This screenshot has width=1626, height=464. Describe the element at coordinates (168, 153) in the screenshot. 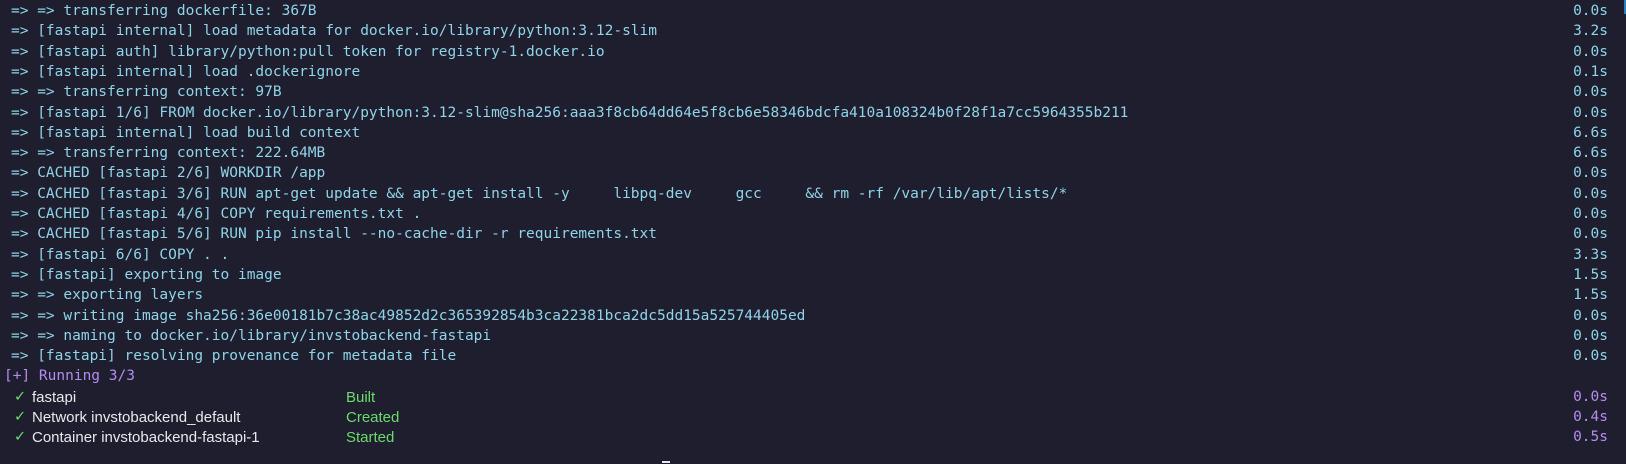

I see `build-step-text: => => transferring context: 222.64MB` at that location.